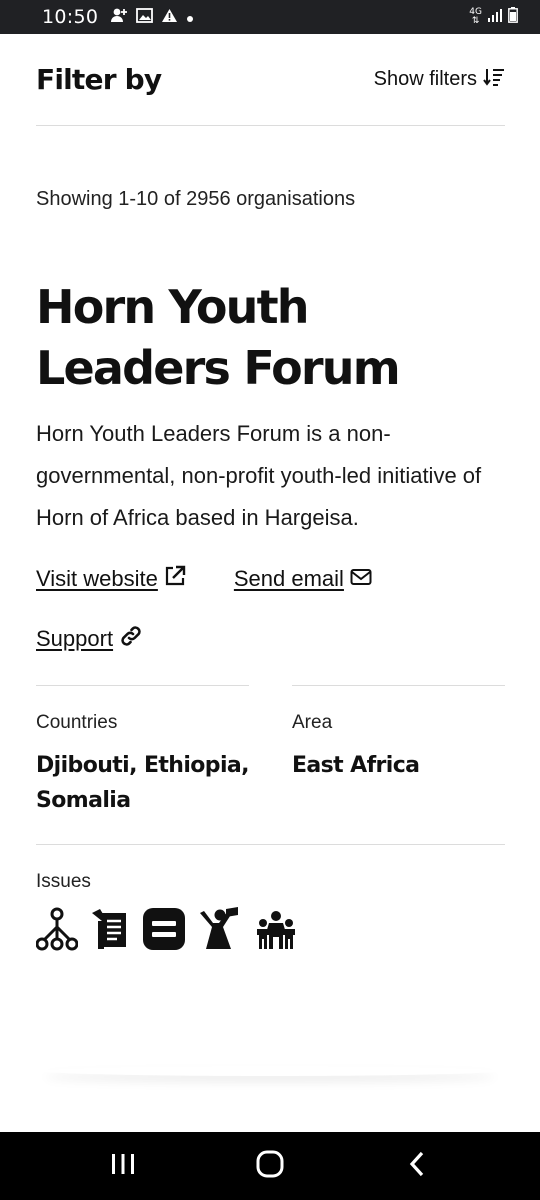 The width and height of the screenshot is (540, 1200). Describe the element at coordinates (356, 765) in the screenshot. I see `area-value: East Africa` at that location.